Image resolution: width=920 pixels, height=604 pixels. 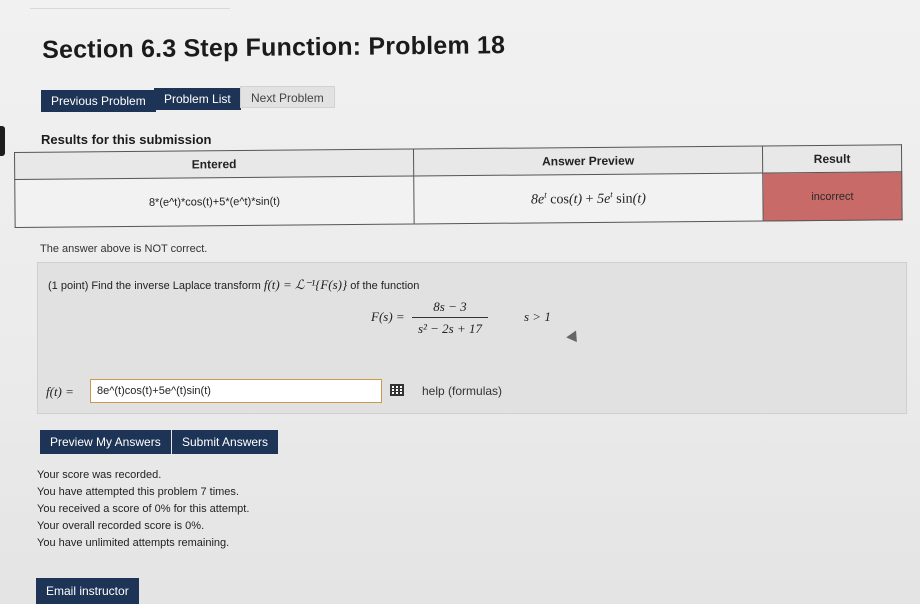 I want to click on answer-preview-cell: 8et cos(t) + 5et sin(t), so click(x=588, y=199).